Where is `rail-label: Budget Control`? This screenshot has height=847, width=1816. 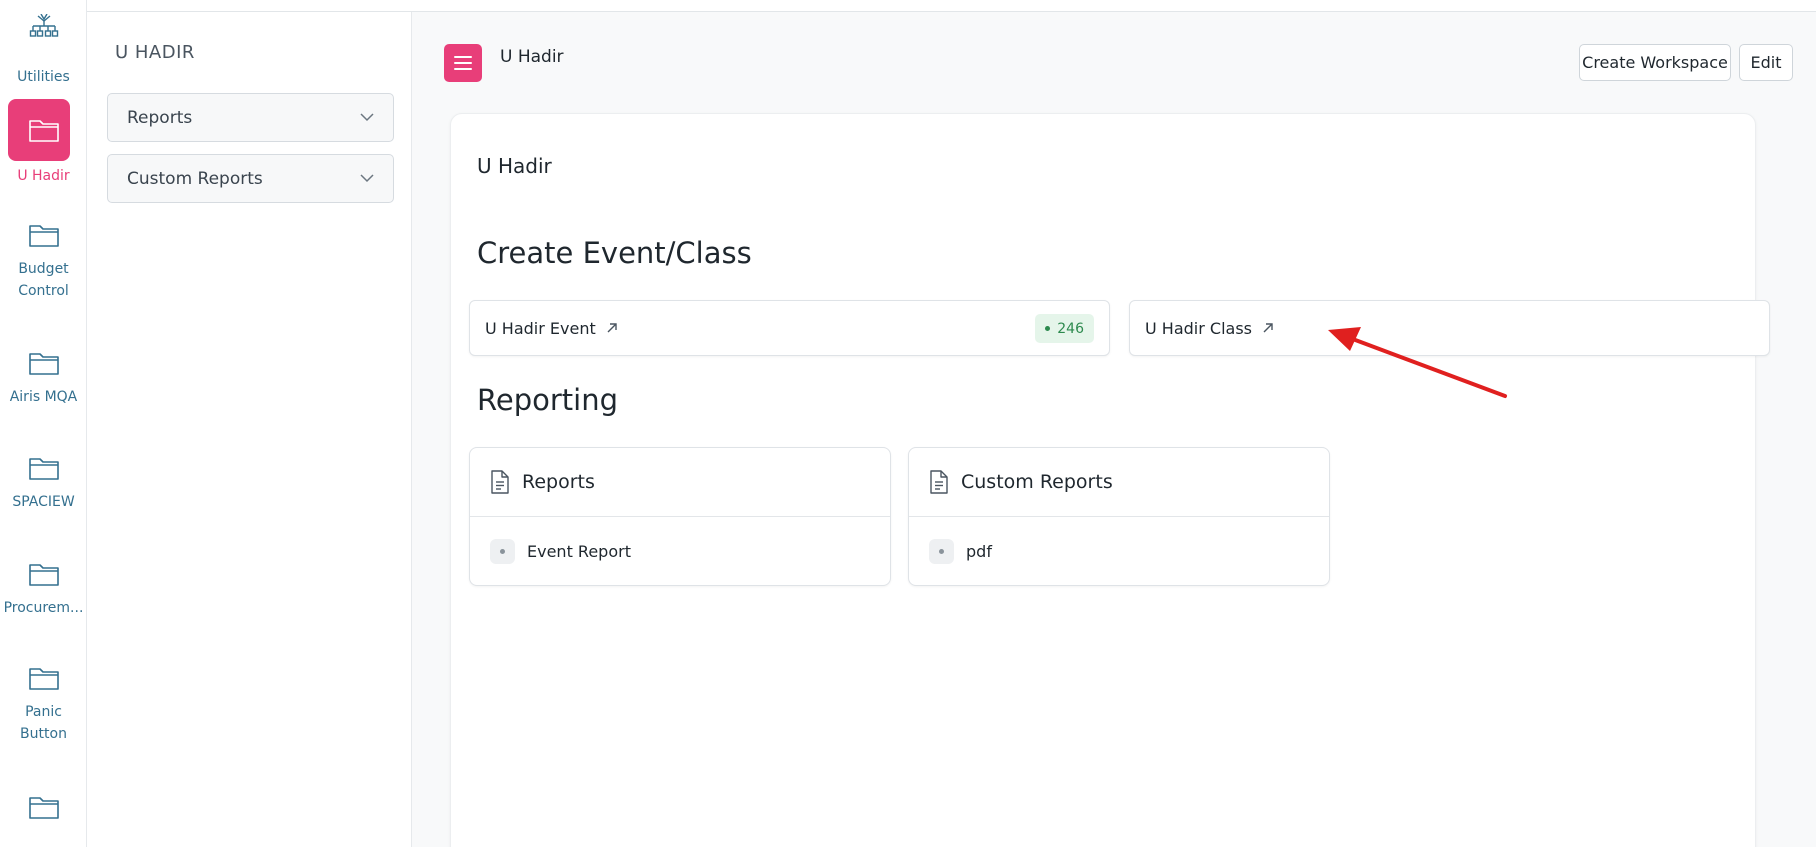
rail-label: Budget Control is located at coordinates (43, 280).